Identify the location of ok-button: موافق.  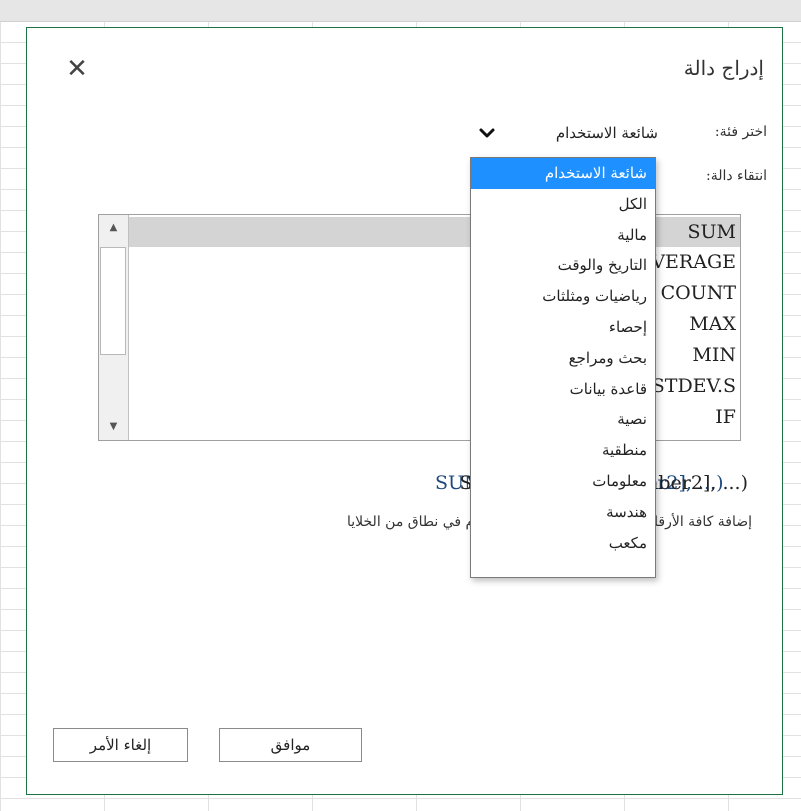
(290, 745).